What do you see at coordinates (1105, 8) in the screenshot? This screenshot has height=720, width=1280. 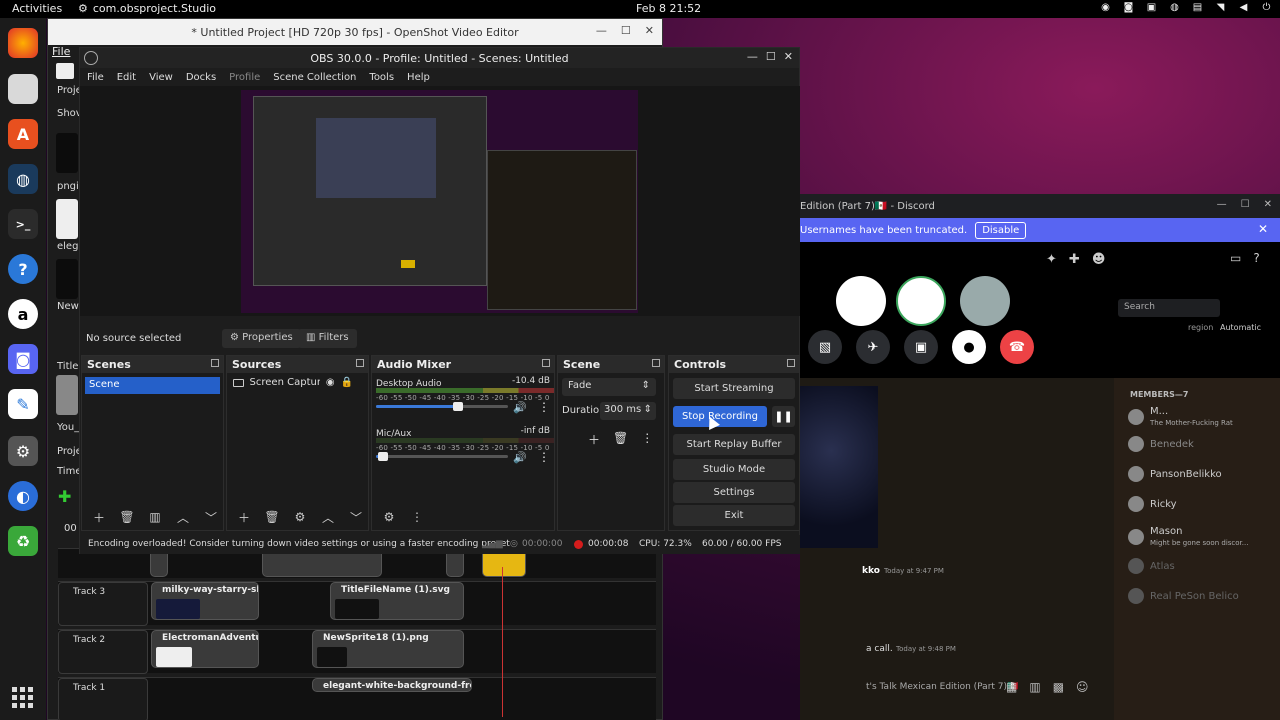 I see `obs-tray-icon: ◉` at bounding box center [1105, 8].